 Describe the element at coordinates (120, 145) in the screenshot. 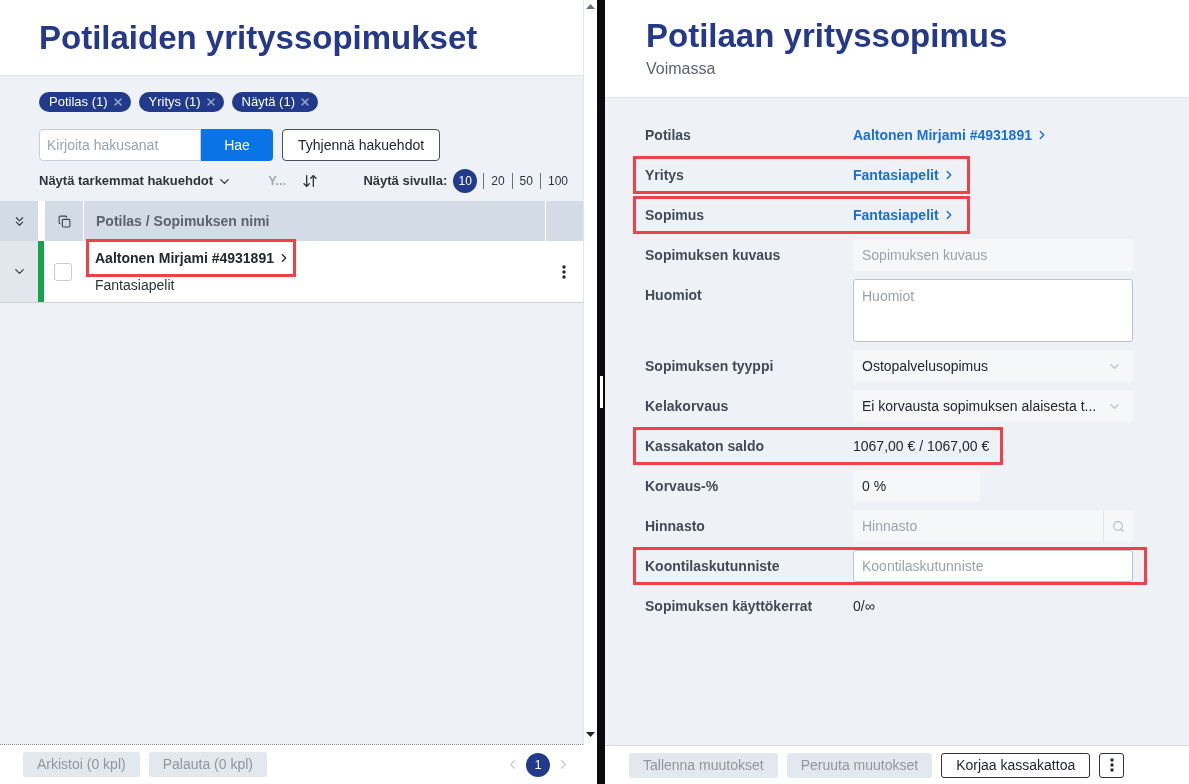

I see `search-field: Kirjoita hakusanat` at that location.